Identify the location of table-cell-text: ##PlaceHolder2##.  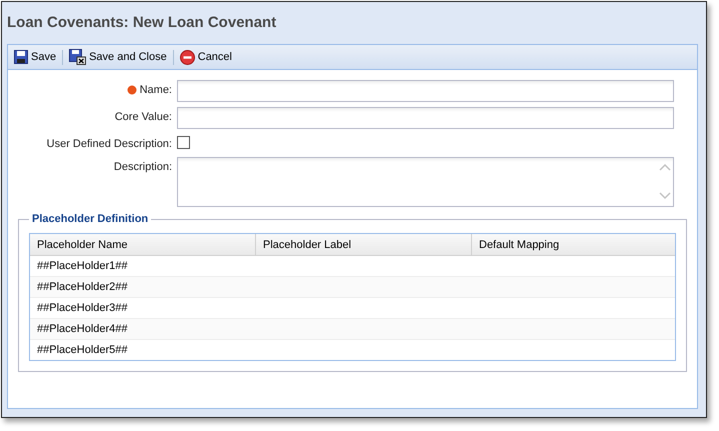
(82, 287).